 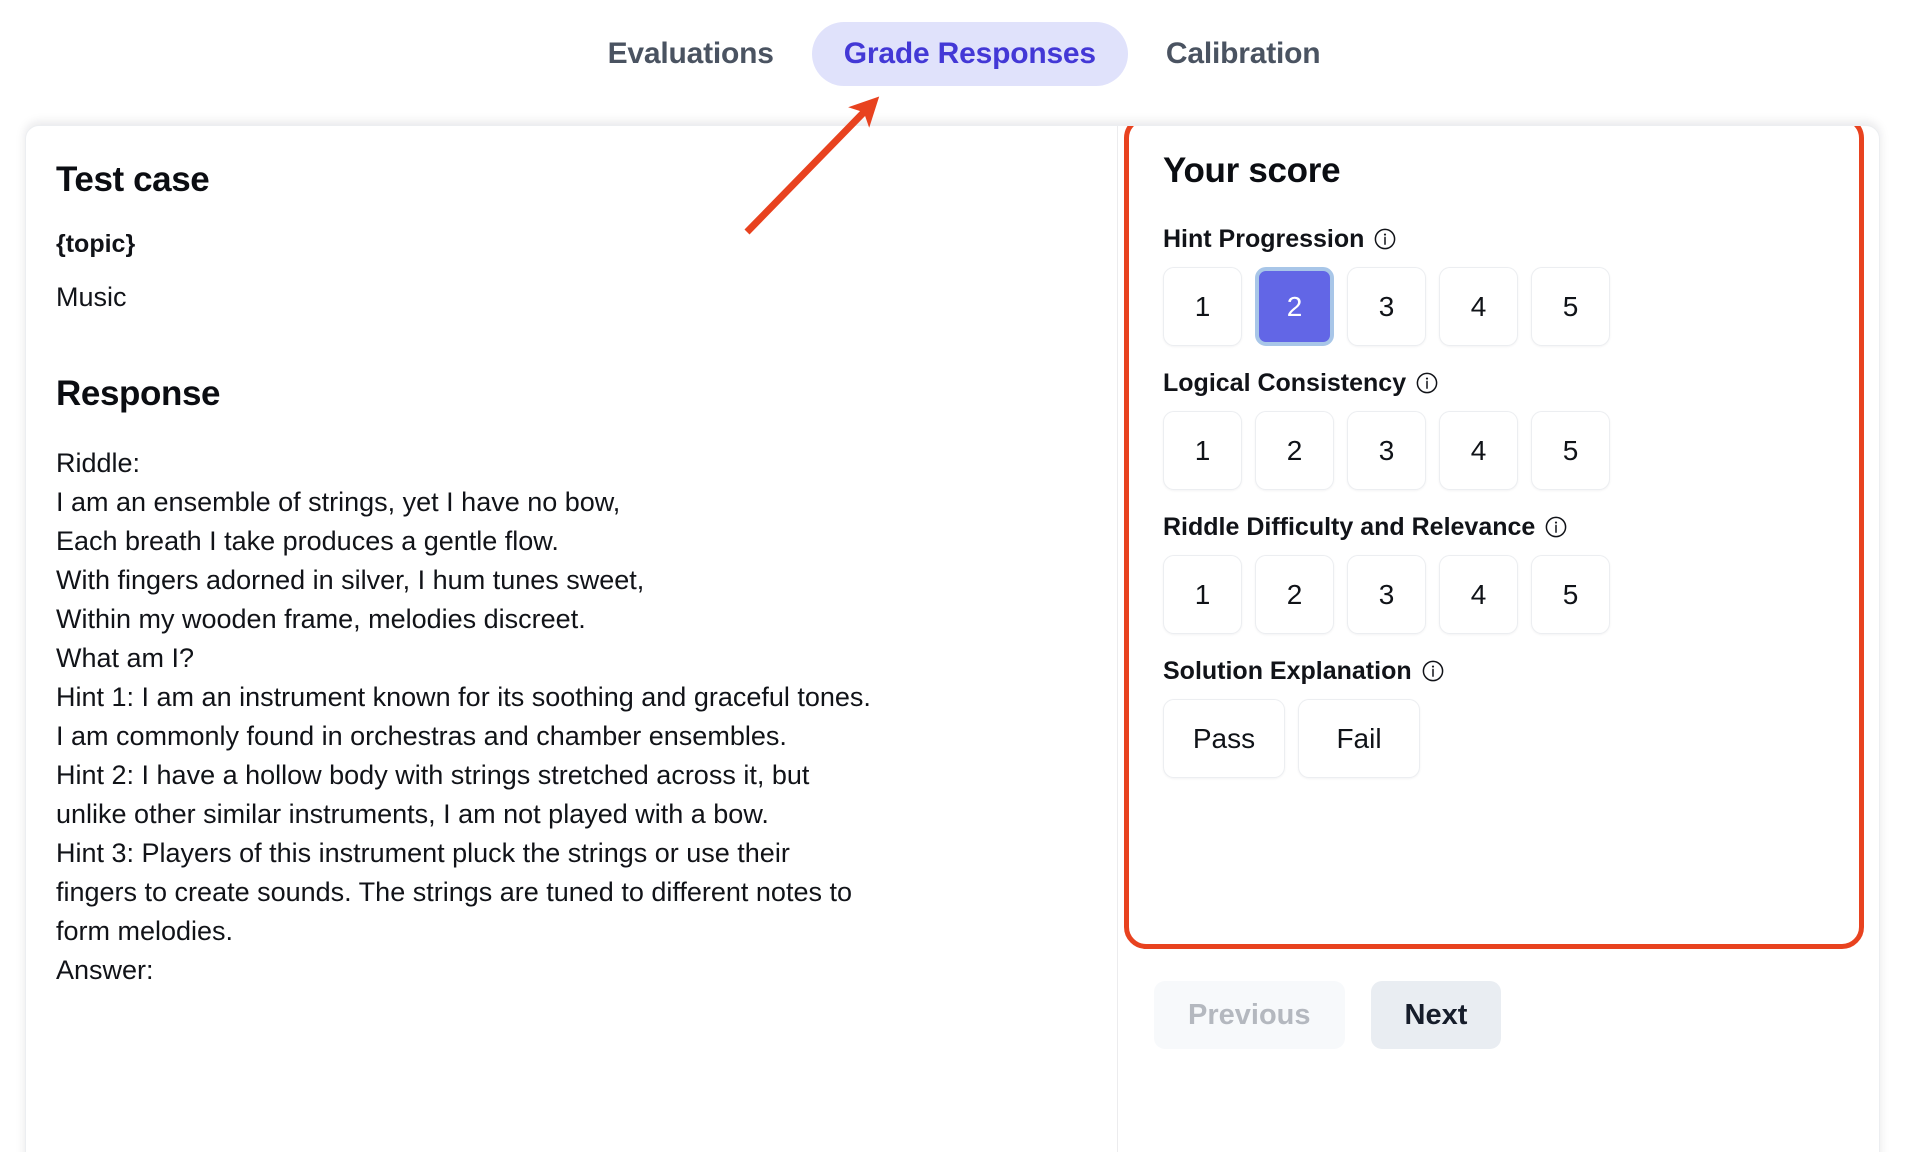 I want to click on criterion-solution-explanation: Solution Explanation Pass Fail, so click(x=1494, y=717).